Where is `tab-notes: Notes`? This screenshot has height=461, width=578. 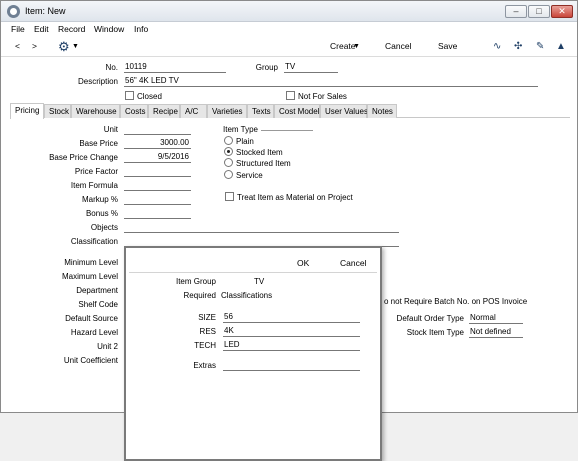 tab-notes: Notes is located at coordinates (382, 111).